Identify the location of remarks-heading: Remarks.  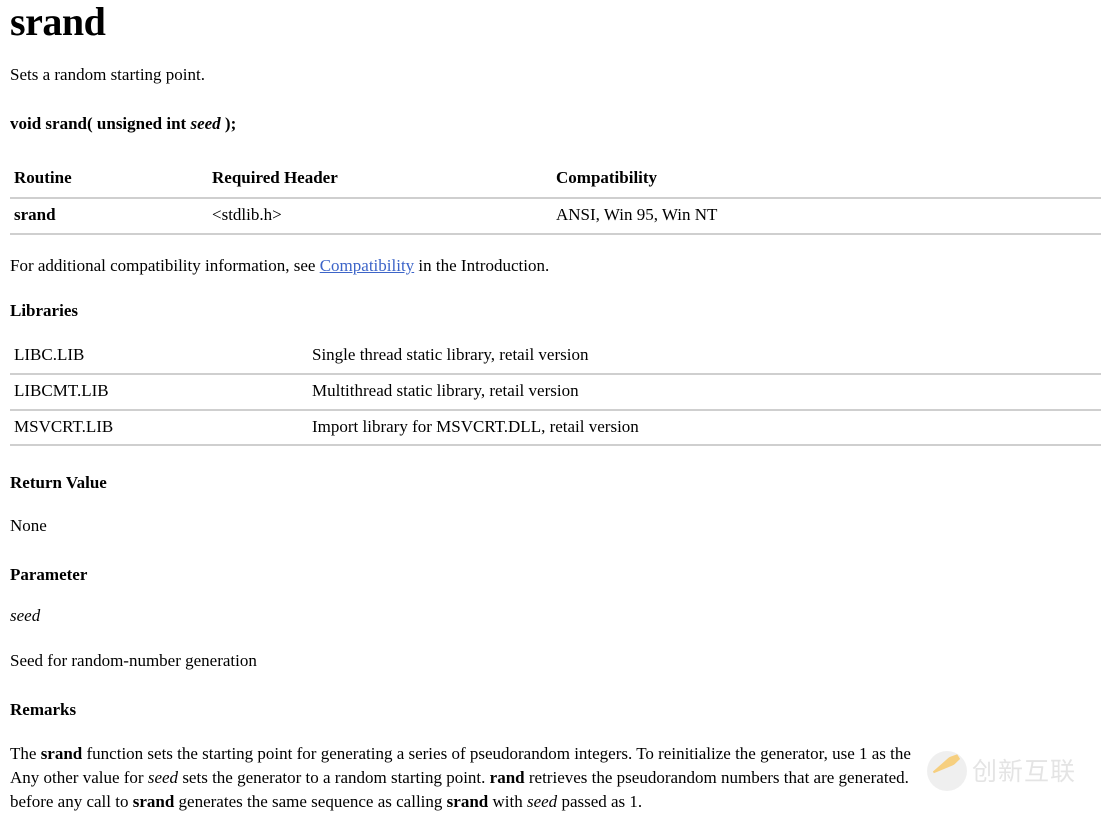
(43, 710).